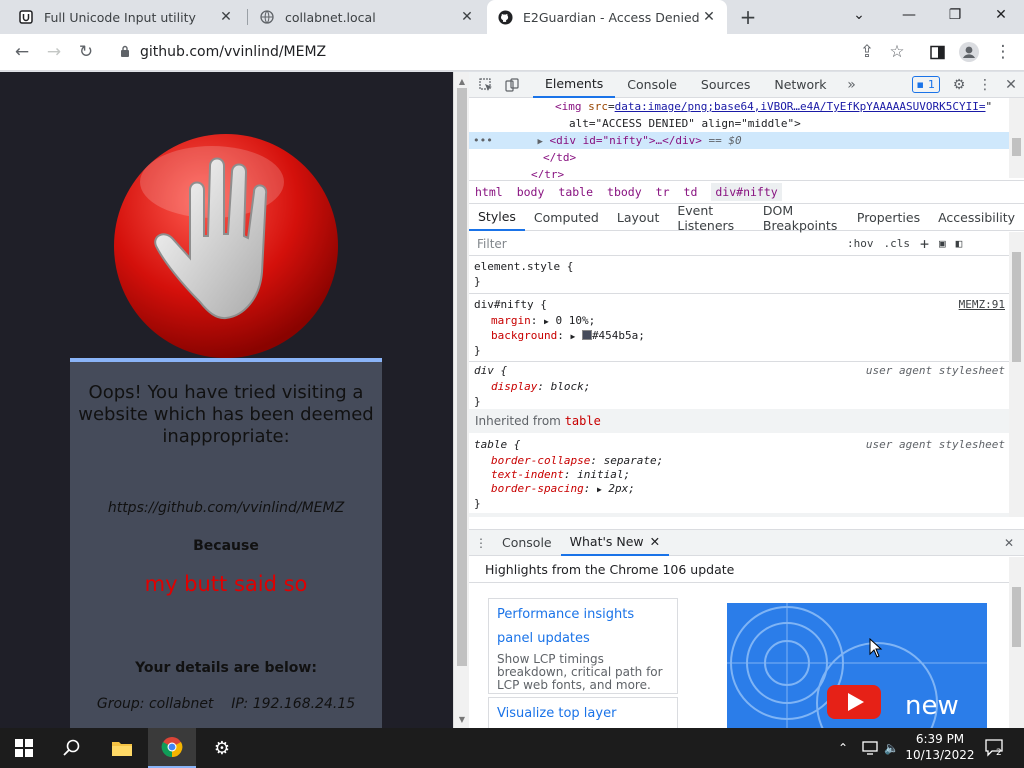 This screenshot has width=1024, height=768. Describe the element at coordinates (86, 52) in the screenshot. I see `reload-icon: ↻` at that location.